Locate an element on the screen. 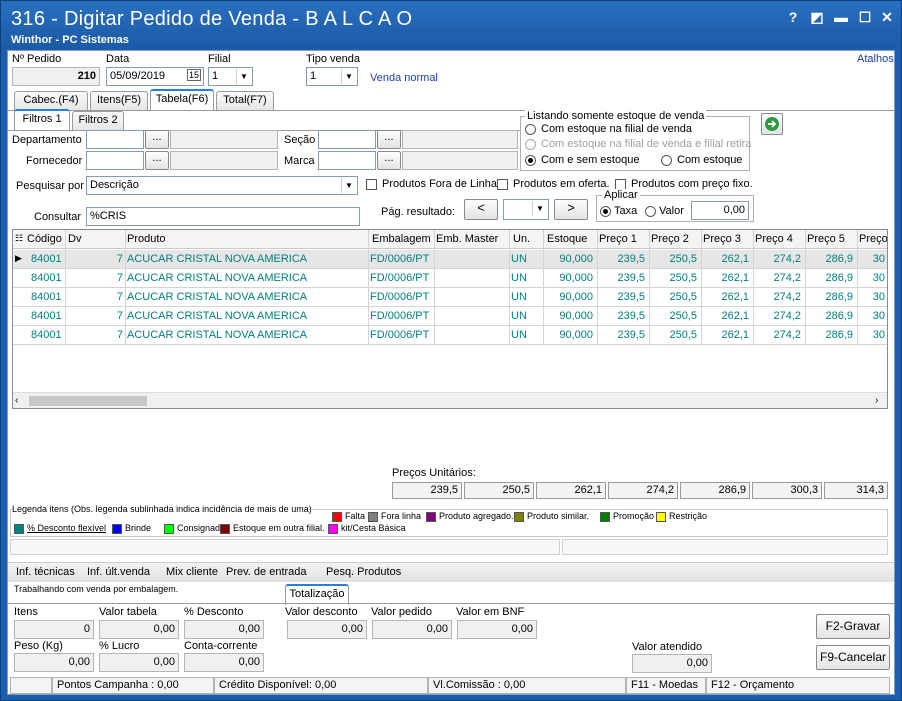 This screenshot has width=902, height=701. restore-icon: ◩ is located at coordinates (817, 17).